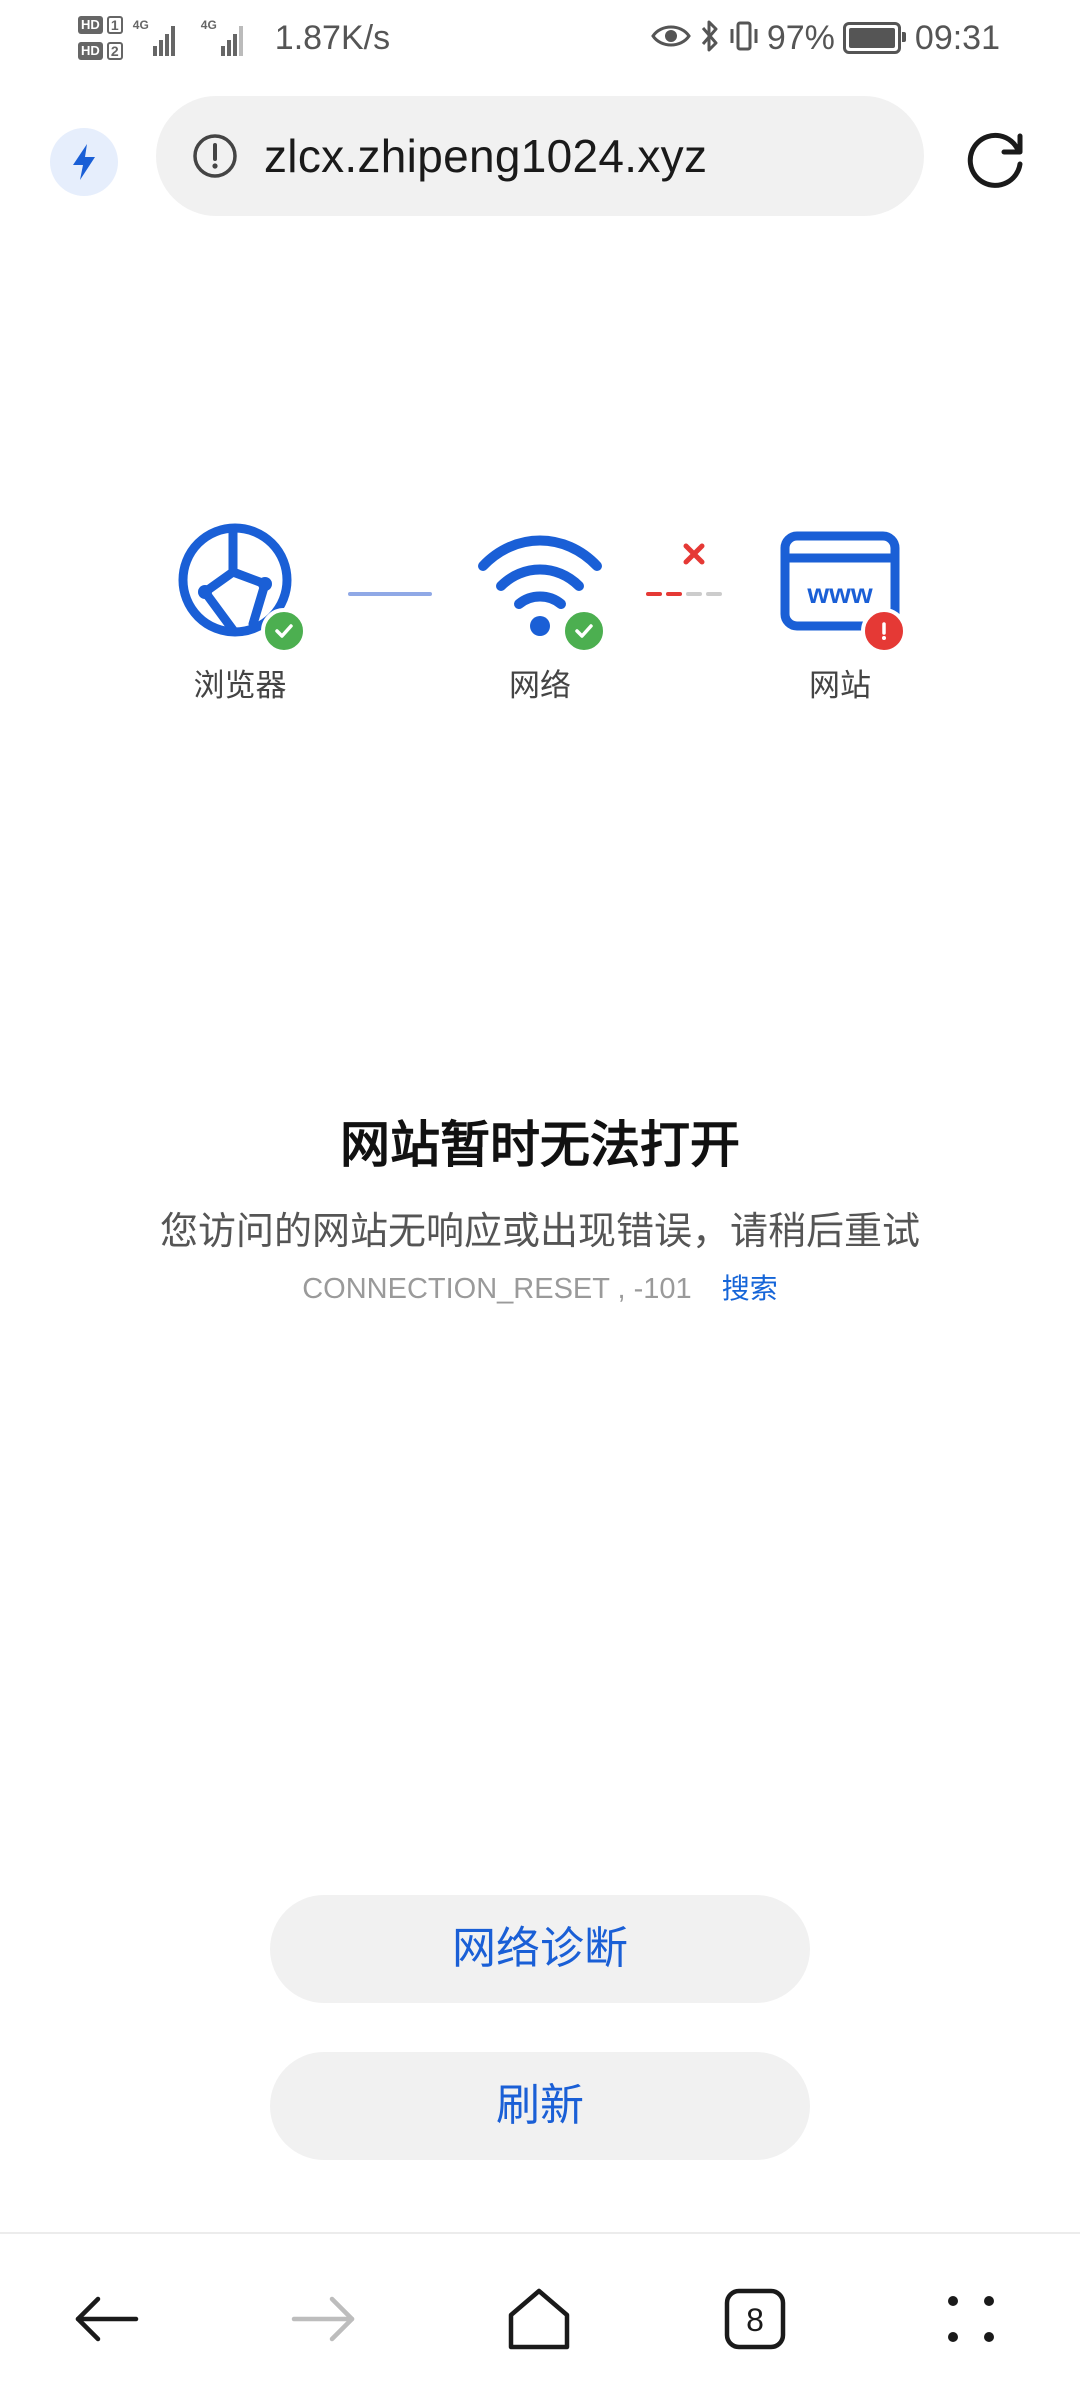 The image size is (1080, 2400). Describe the element at coordinates (540, 38) in the screenshot. I see `status-bar: HD 1 HD 2 4G 4G 1.87K/s 97% 09:31` at that location.